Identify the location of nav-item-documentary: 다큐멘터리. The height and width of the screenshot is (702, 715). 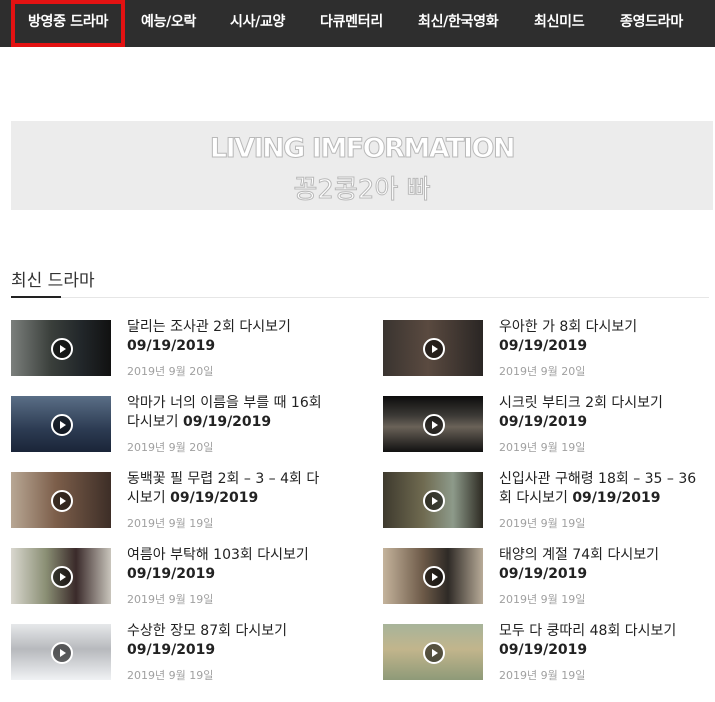
(351, 23).